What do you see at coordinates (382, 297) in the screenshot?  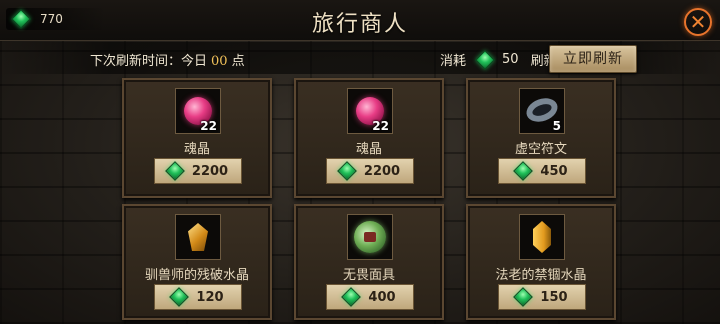 I see `item-price: 400` at bounding box center [382, 297].